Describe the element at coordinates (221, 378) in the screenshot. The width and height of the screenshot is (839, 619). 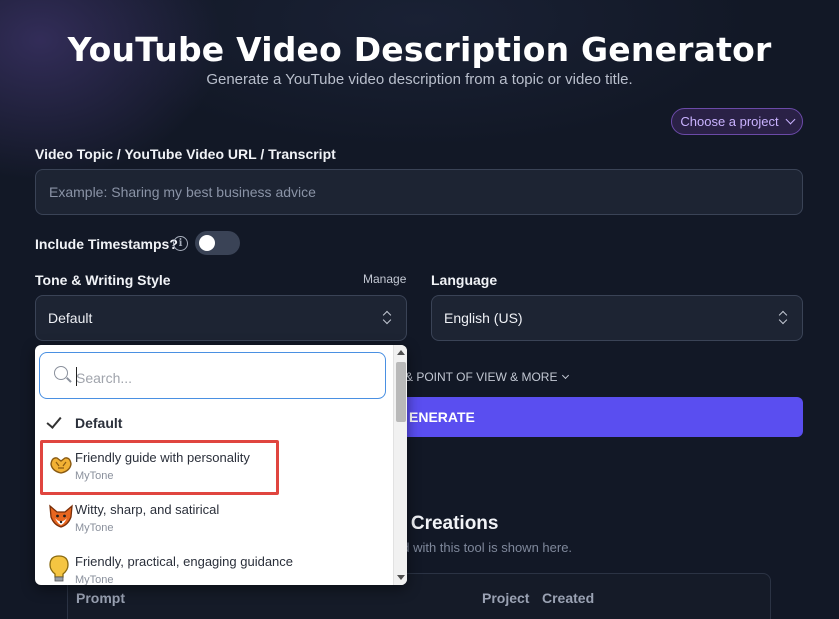
I see `tone-search-input` at that location.